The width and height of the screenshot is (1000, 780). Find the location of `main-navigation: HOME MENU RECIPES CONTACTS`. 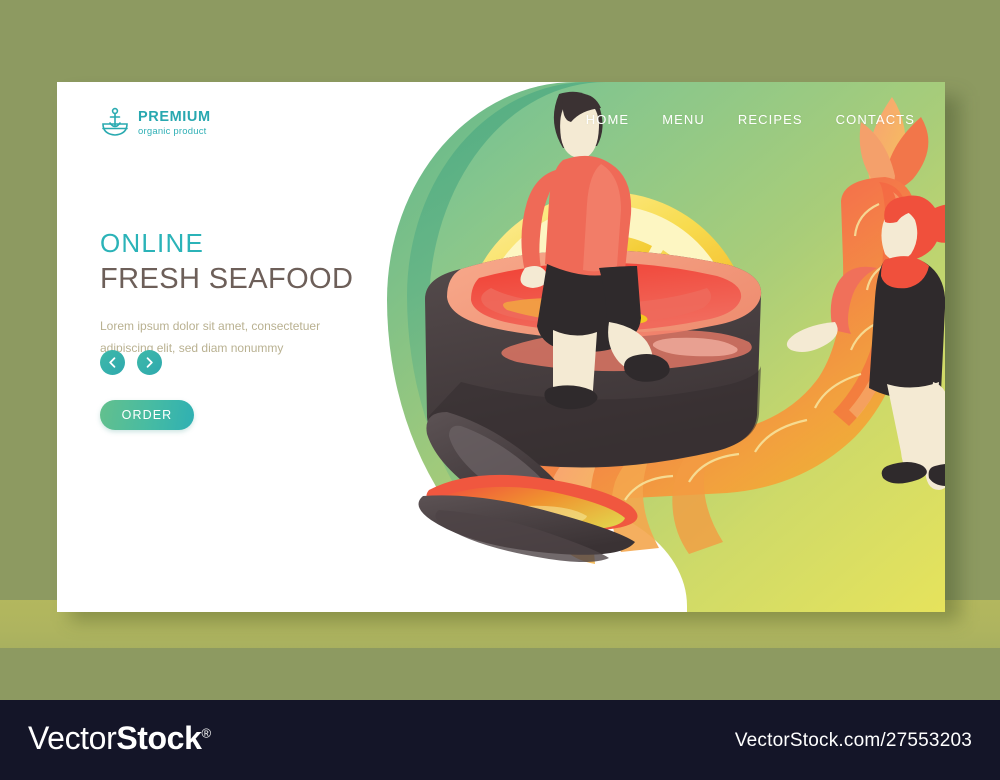

main-navigation: HOME MENU RECIPES CONTACTS is located at coordinates (750, 119).